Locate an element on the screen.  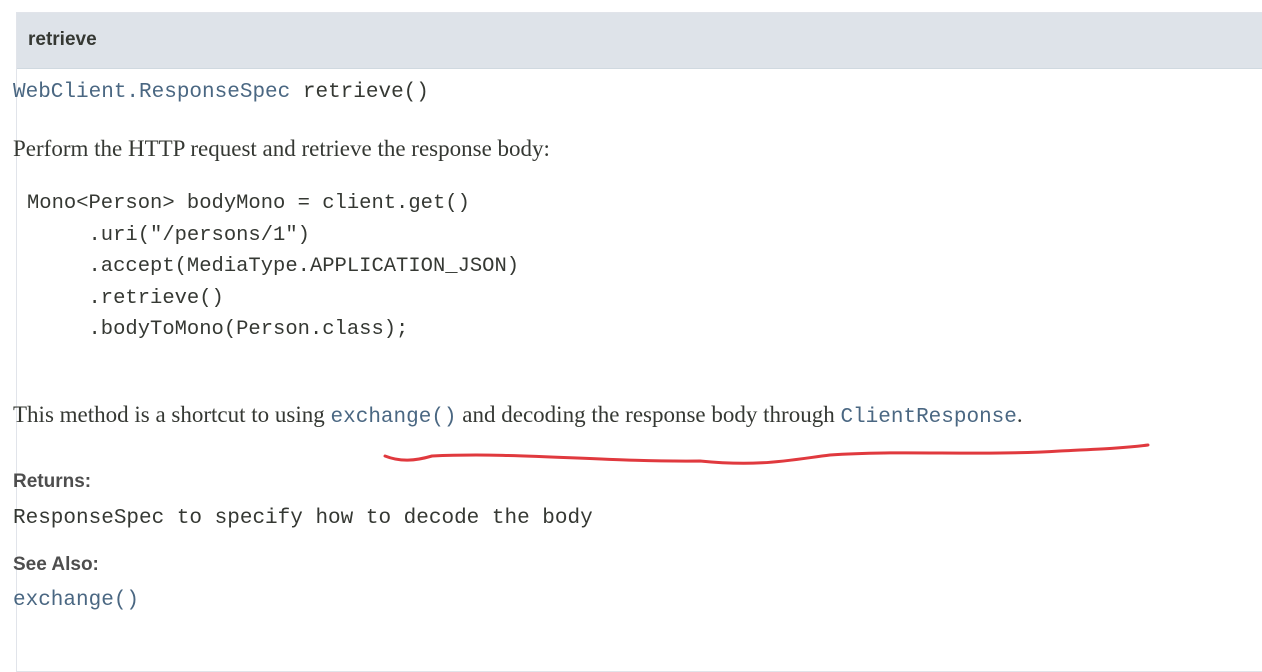
code-line: .uri("/persons/1") is located at coordinates (168, 235).